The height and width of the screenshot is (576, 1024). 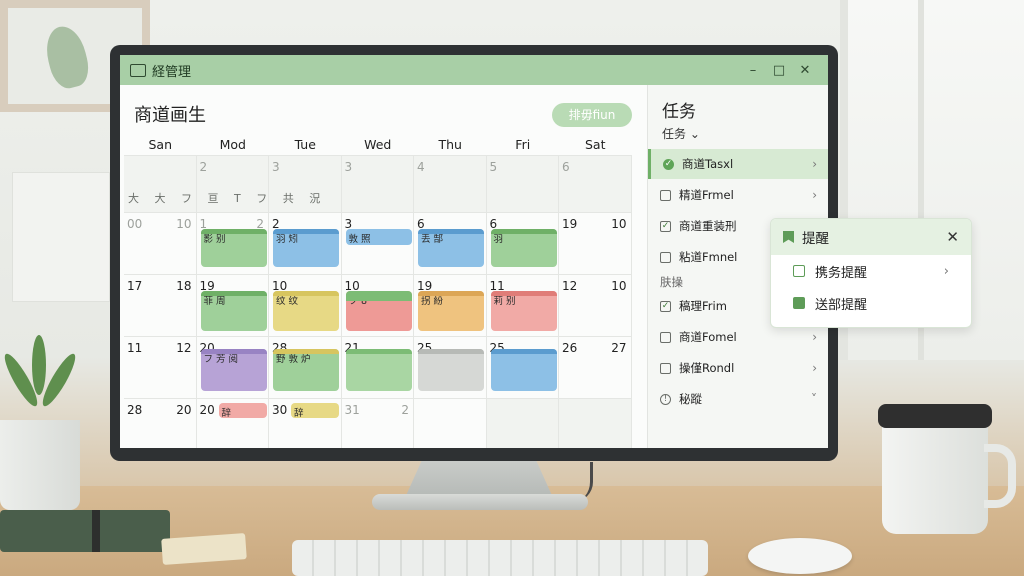 I want to click on weekday-label: Wed, so click(x=378, y=144).